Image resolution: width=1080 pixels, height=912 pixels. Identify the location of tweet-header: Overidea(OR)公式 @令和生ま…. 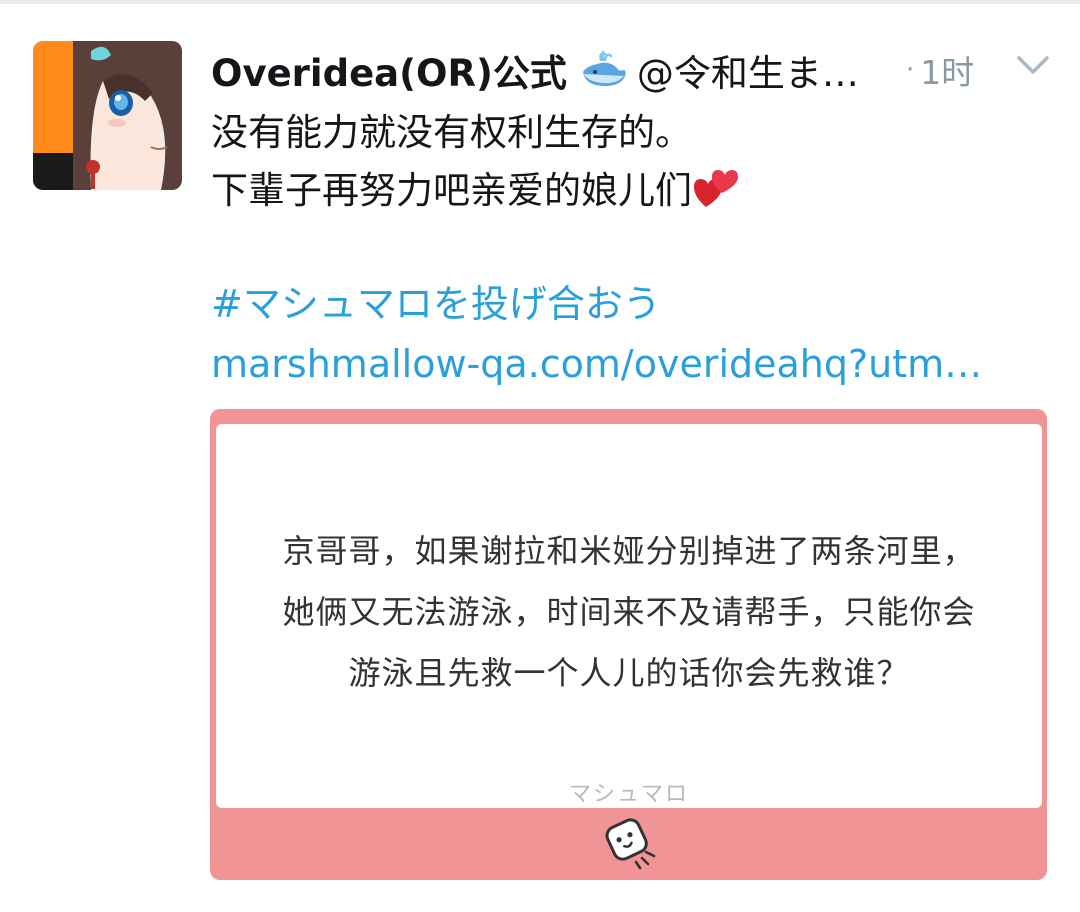
(591, 70).